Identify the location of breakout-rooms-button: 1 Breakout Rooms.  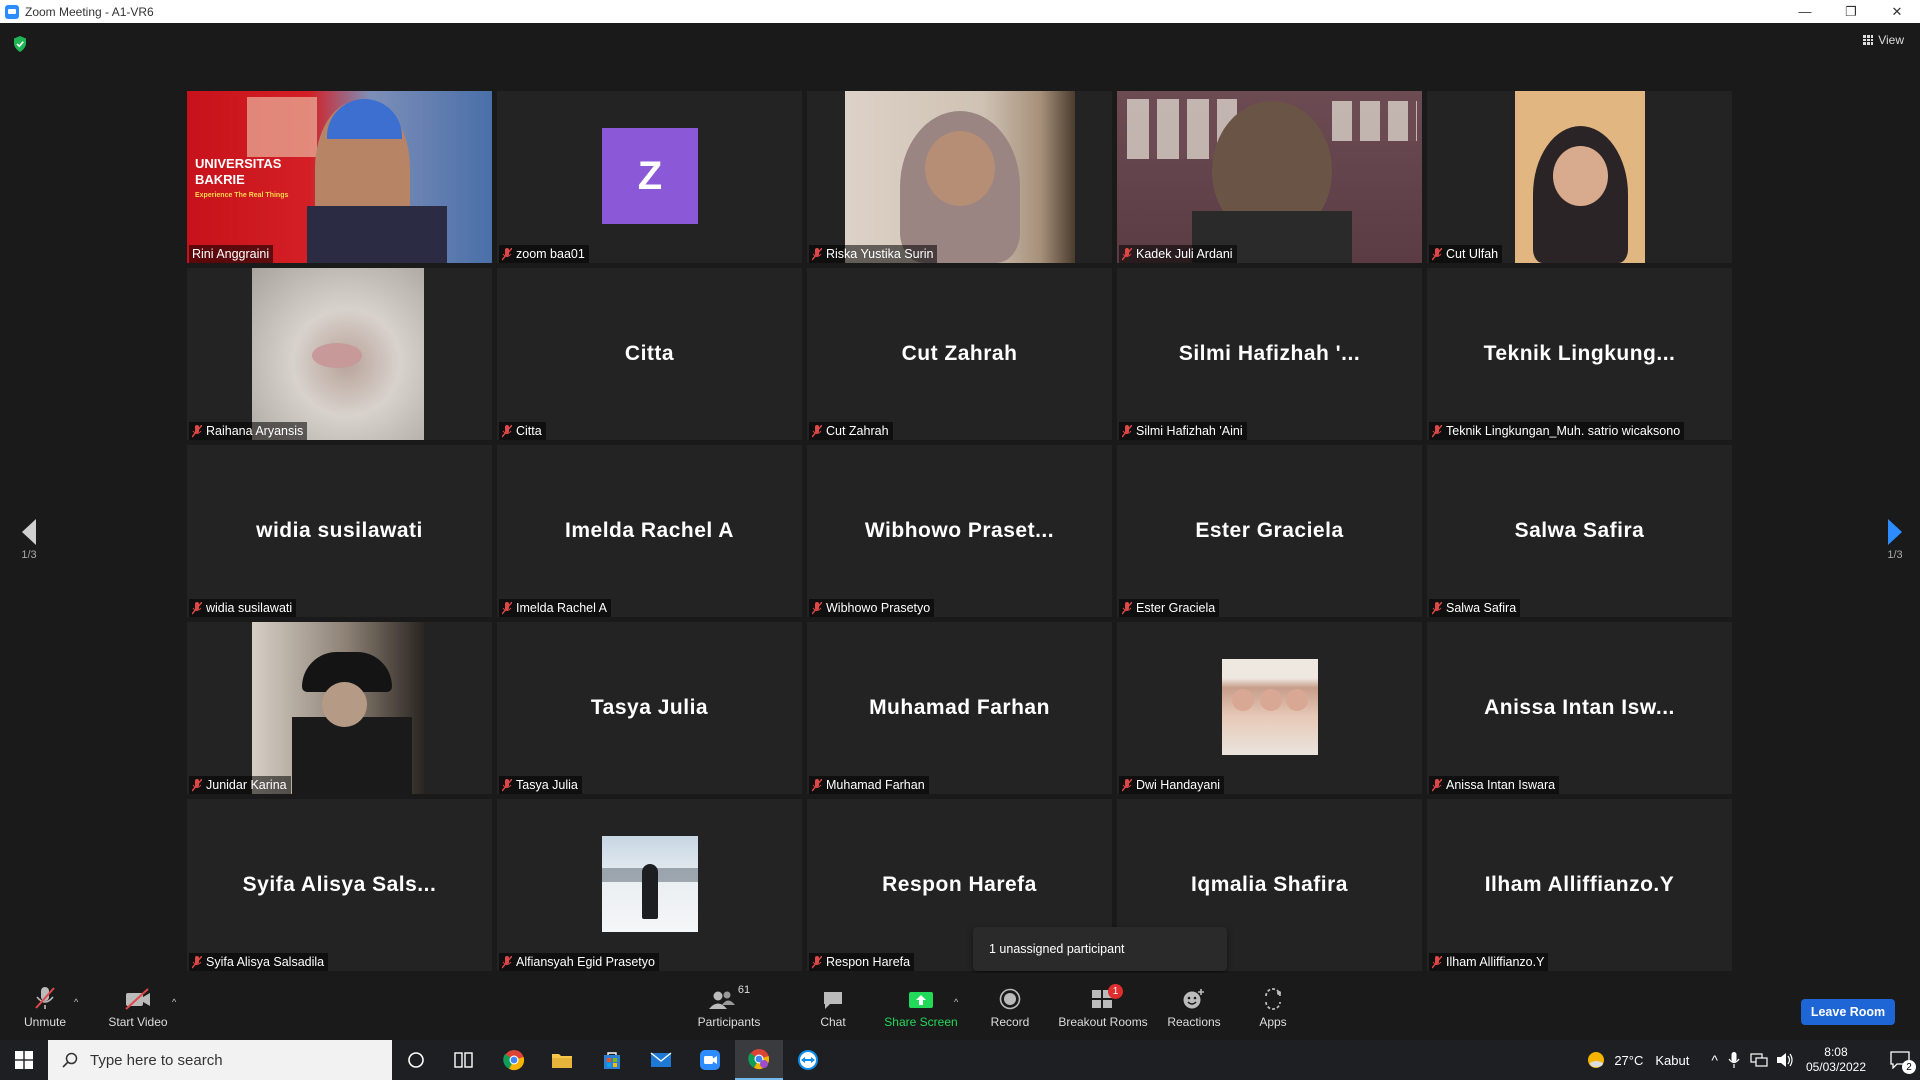
(1103, 1006).